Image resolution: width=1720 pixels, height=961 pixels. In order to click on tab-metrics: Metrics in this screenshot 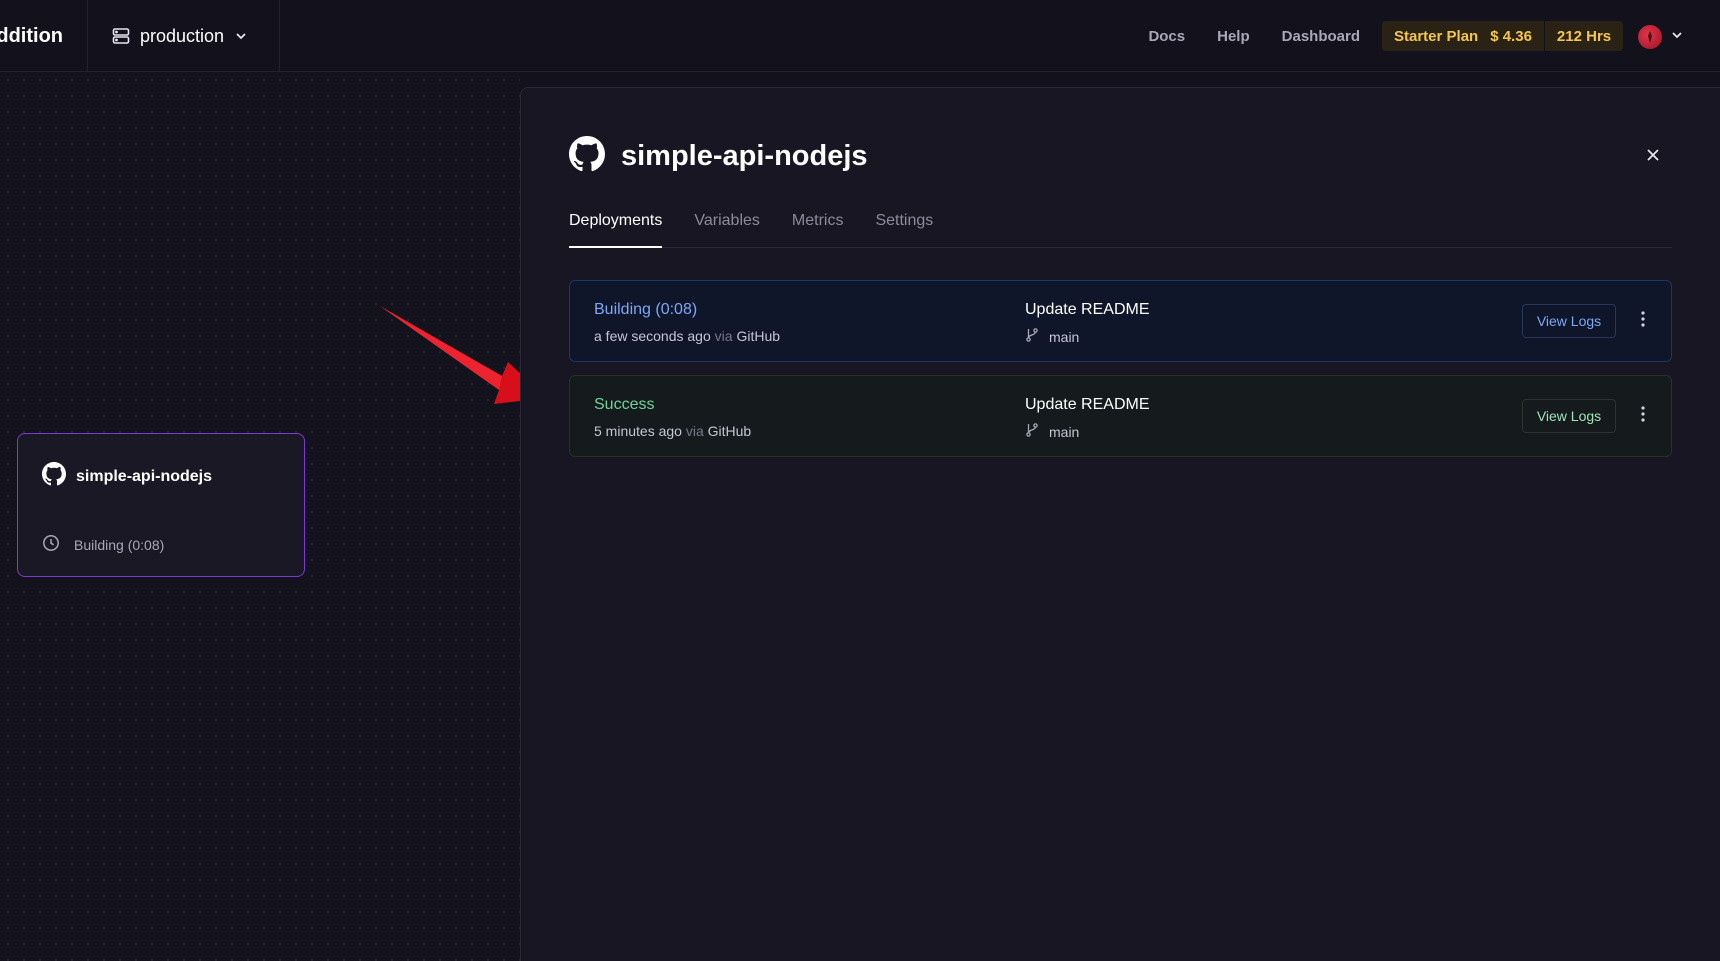, I will do `click(818, 228)`.